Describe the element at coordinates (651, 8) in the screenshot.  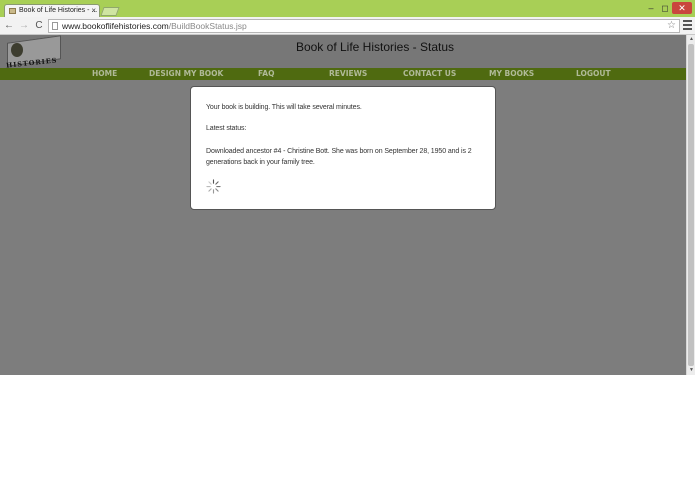
I see `minimize-button: ‒` at that location.